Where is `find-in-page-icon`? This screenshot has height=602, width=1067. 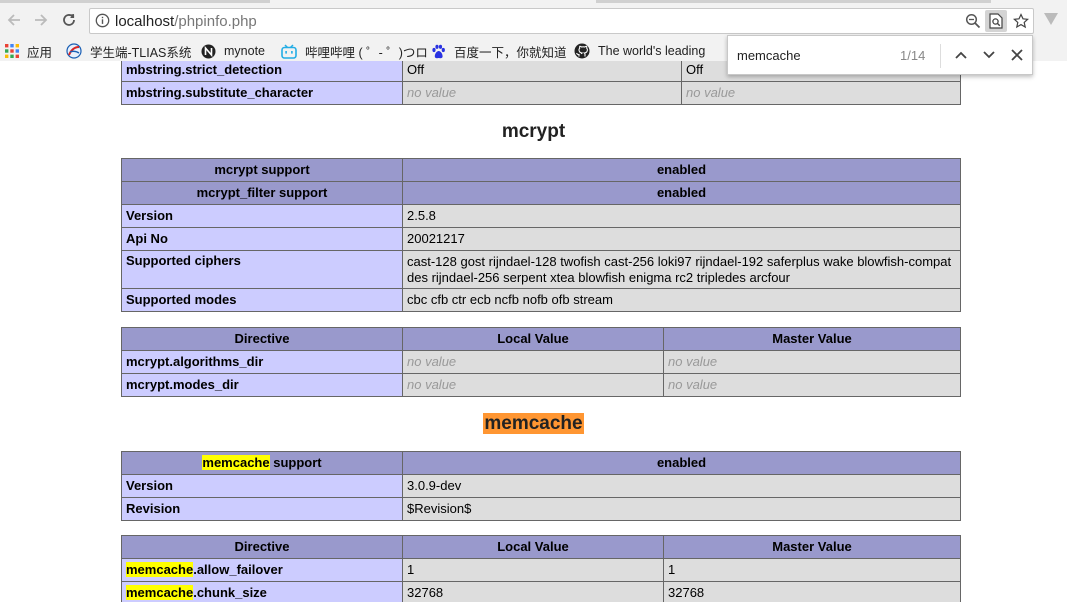 find-in-page-icon is located at coordinates (996, 21).